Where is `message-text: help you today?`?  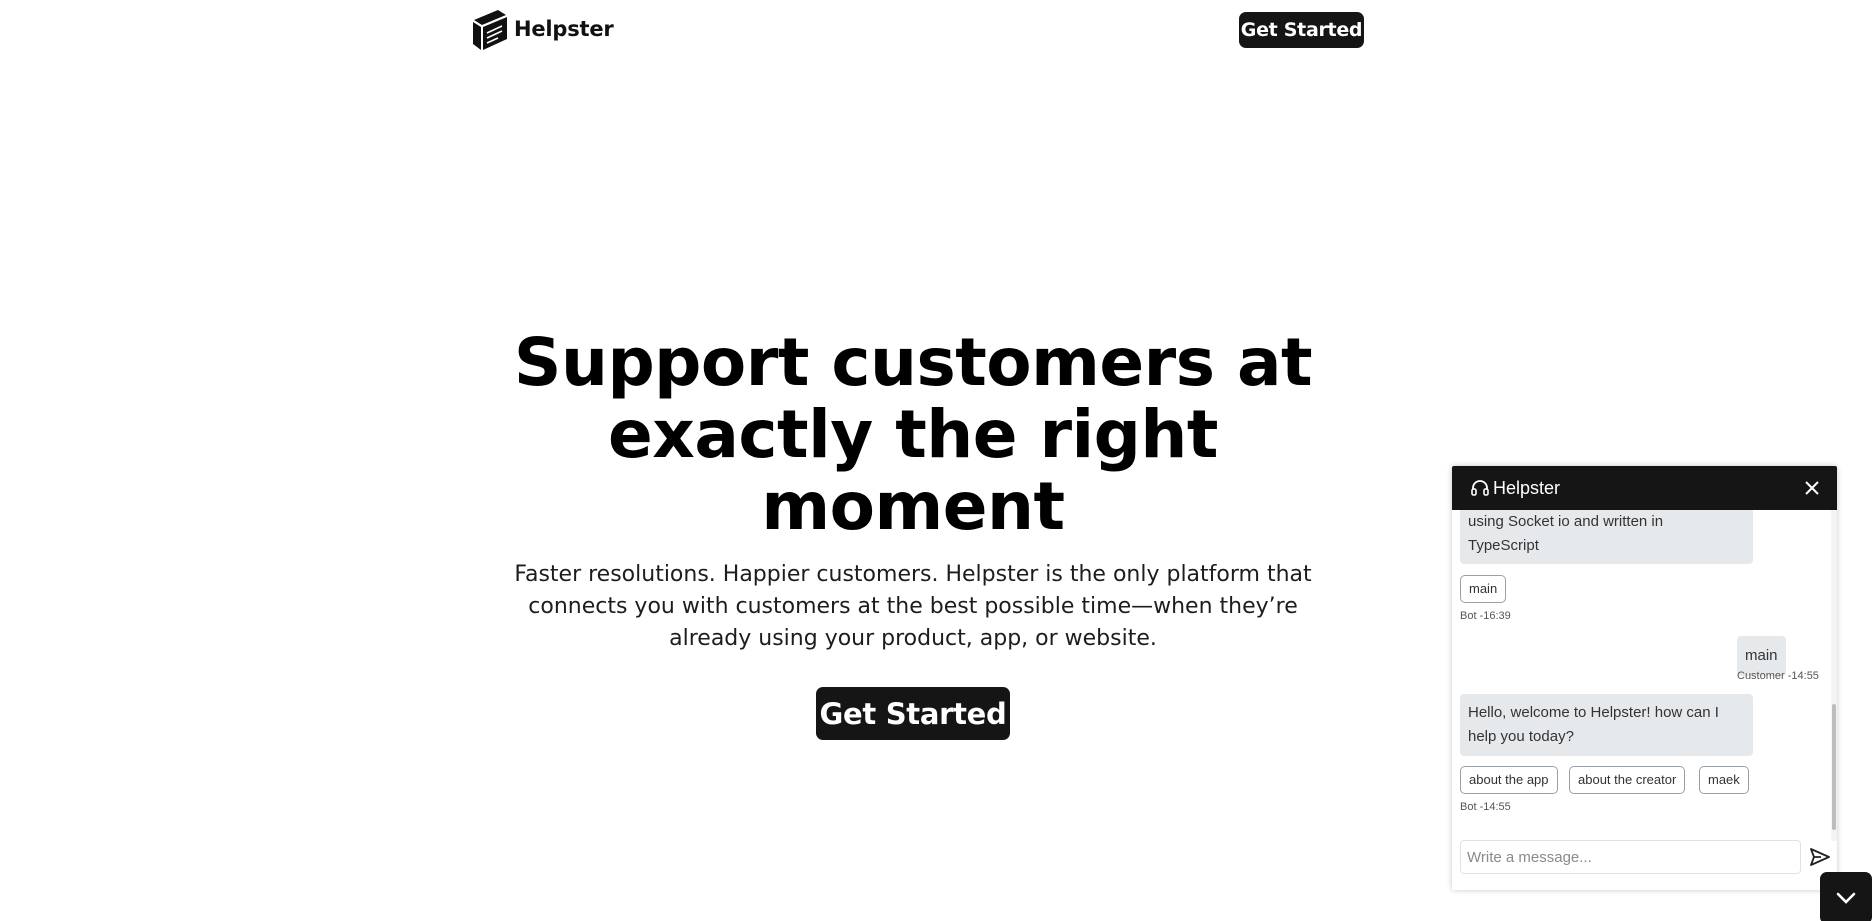
message-text: help you today? is located at coordinates (1521, 736).